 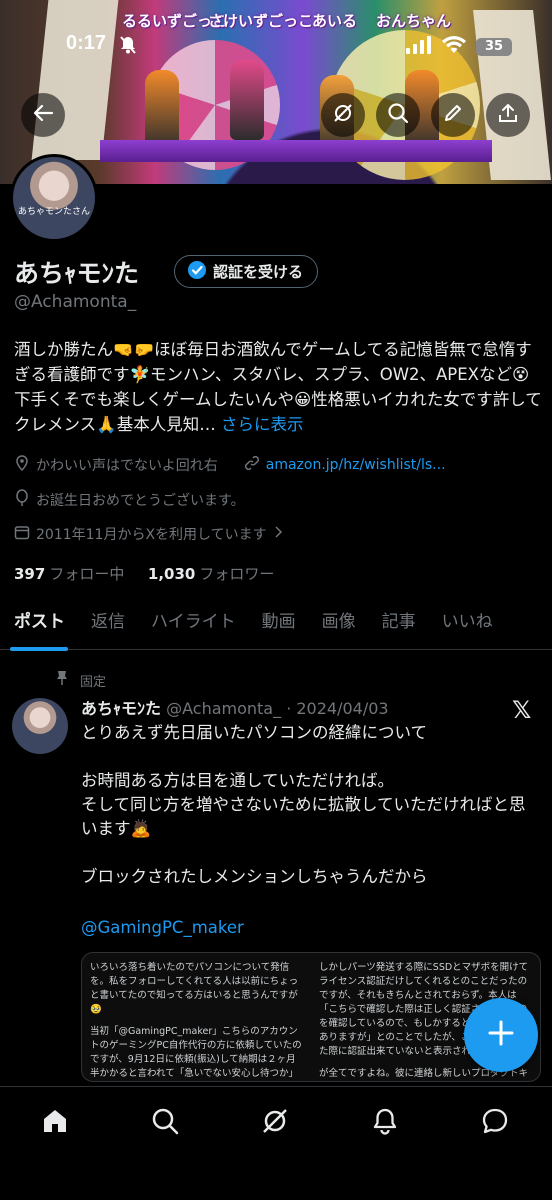 I want to click on tab-media: 画像, so click(x=339, y=623).